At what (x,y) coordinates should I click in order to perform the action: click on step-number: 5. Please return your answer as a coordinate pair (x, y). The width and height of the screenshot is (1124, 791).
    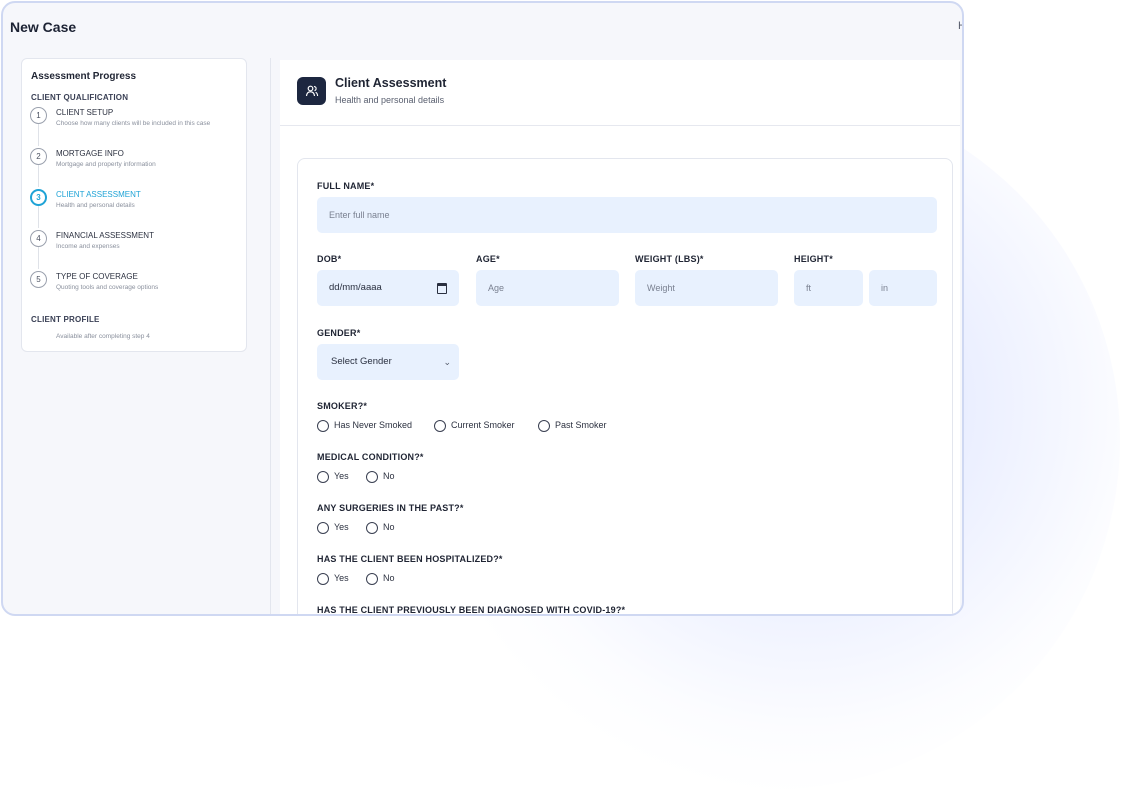
    Looking at the image, I should click on (38, 279).